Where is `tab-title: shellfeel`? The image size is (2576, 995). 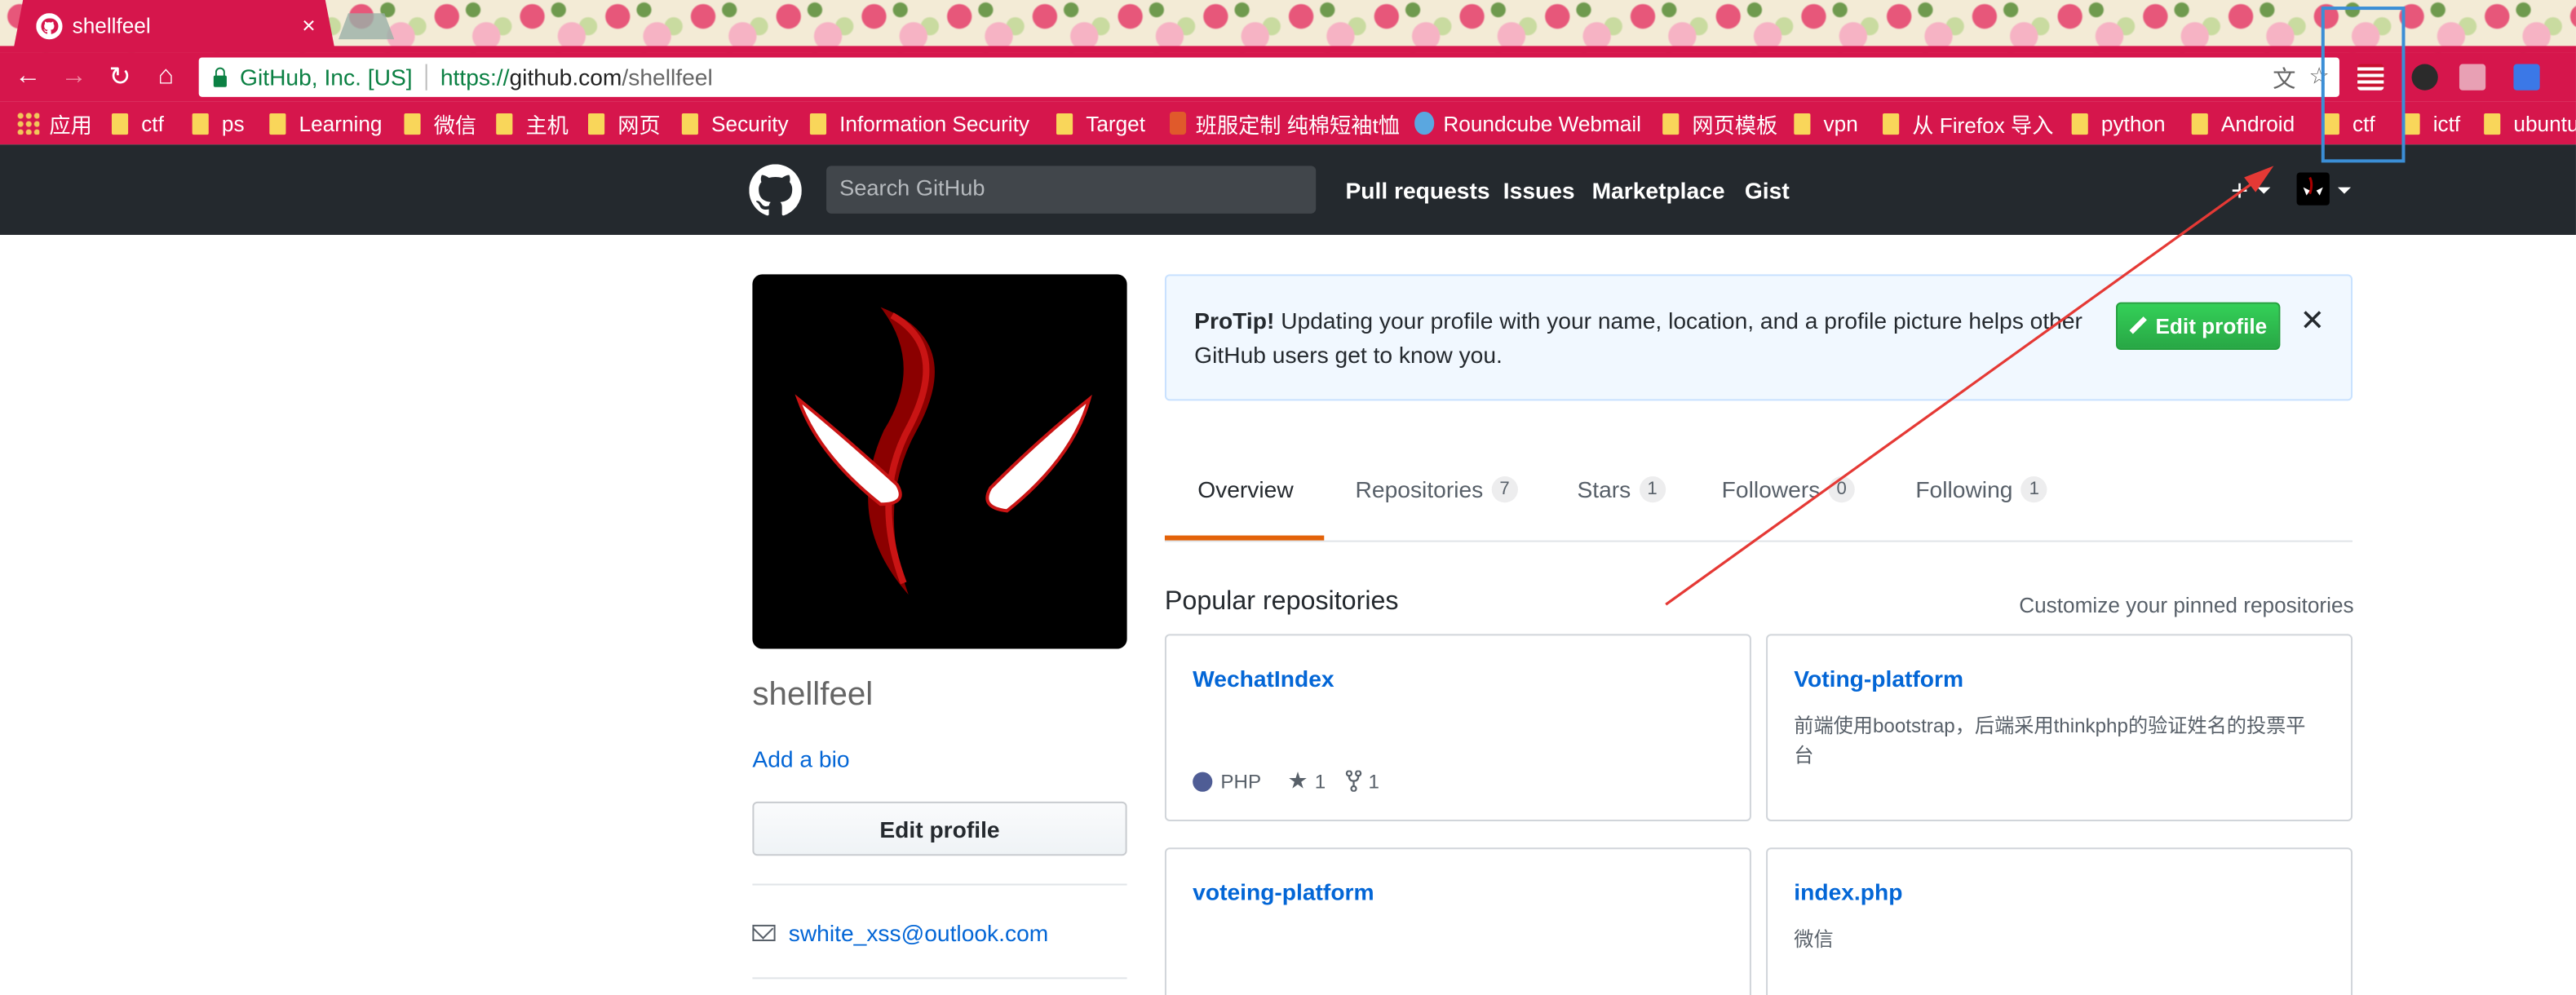
tab-title: shellfeel is located at coordinates (111, 25).